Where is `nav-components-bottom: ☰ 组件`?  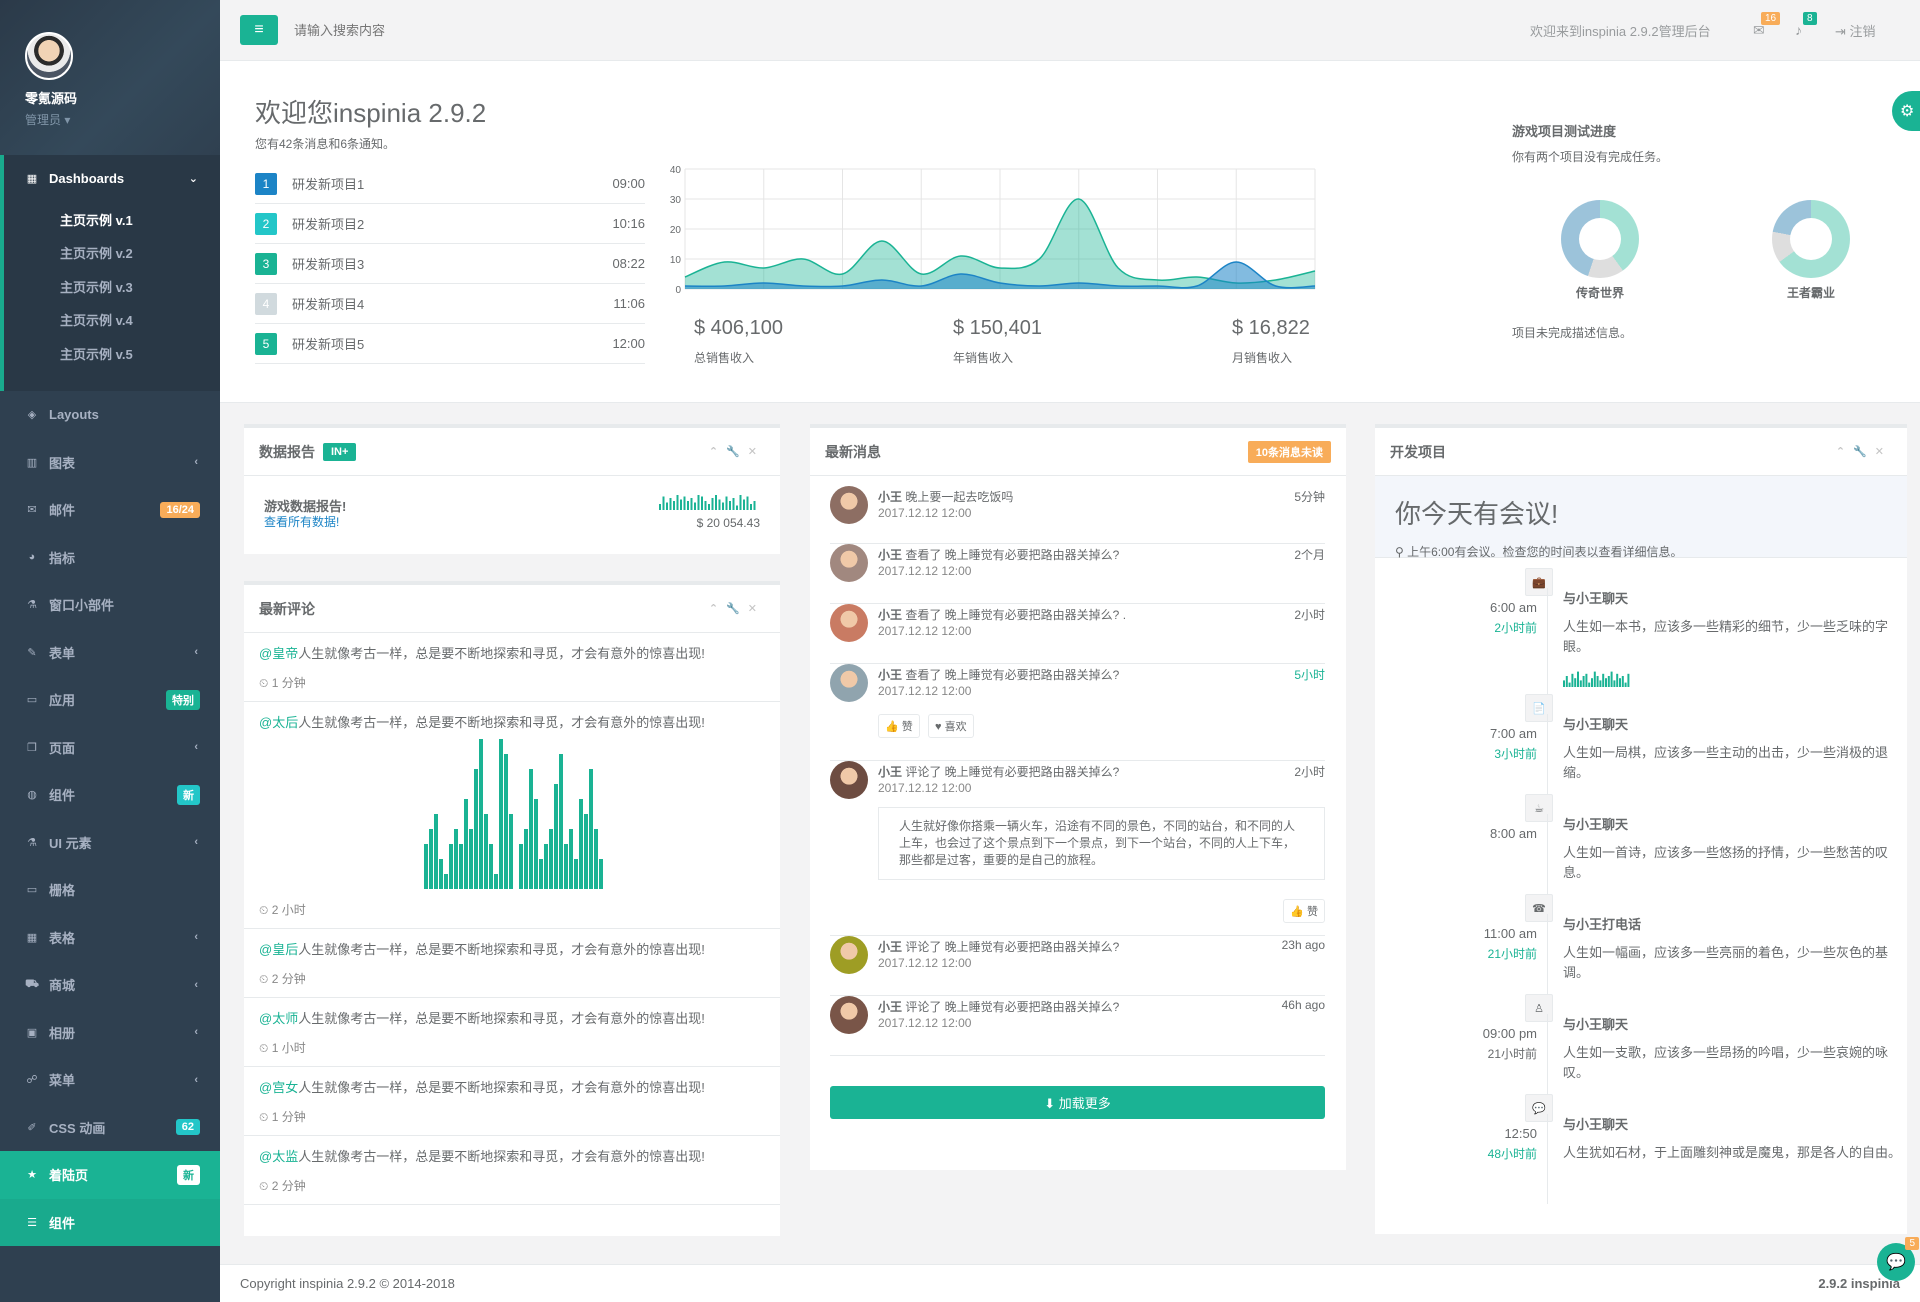 nav-components-bottom: ☰ 组件 is located at coordinates (110, 1222).